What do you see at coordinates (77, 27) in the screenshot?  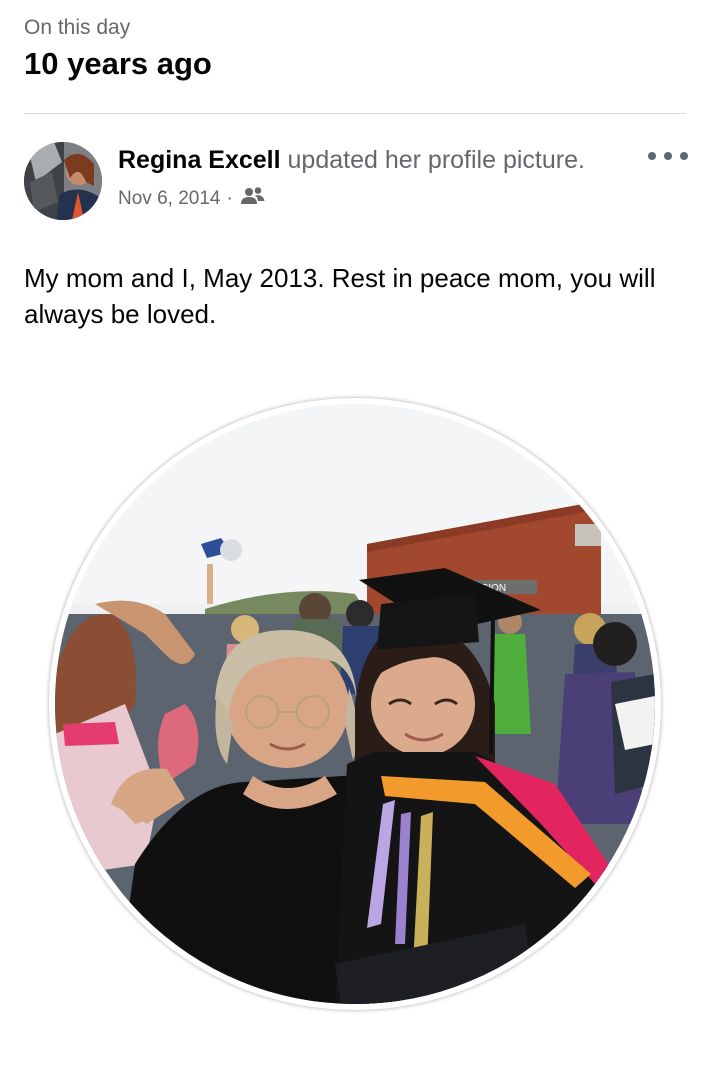 I see `memory-kicker: On this day` at bounding box center [77, 27].